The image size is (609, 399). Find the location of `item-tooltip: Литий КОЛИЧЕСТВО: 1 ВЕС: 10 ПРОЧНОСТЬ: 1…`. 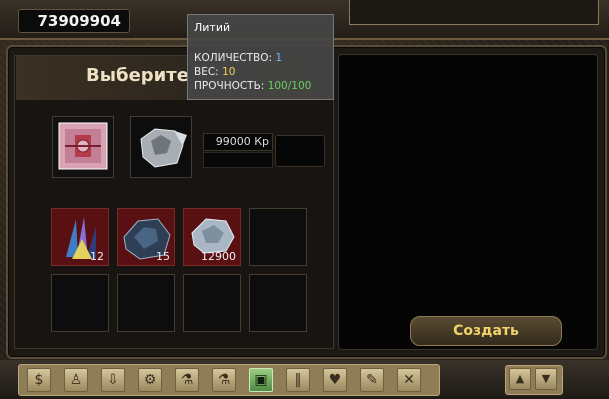

item-tooltip: Литий КОЛИЧЕСТВО: 1 ВЕС: 10 ПРОЧНОСТЬ: 1… is located at coordinates (260, 57).